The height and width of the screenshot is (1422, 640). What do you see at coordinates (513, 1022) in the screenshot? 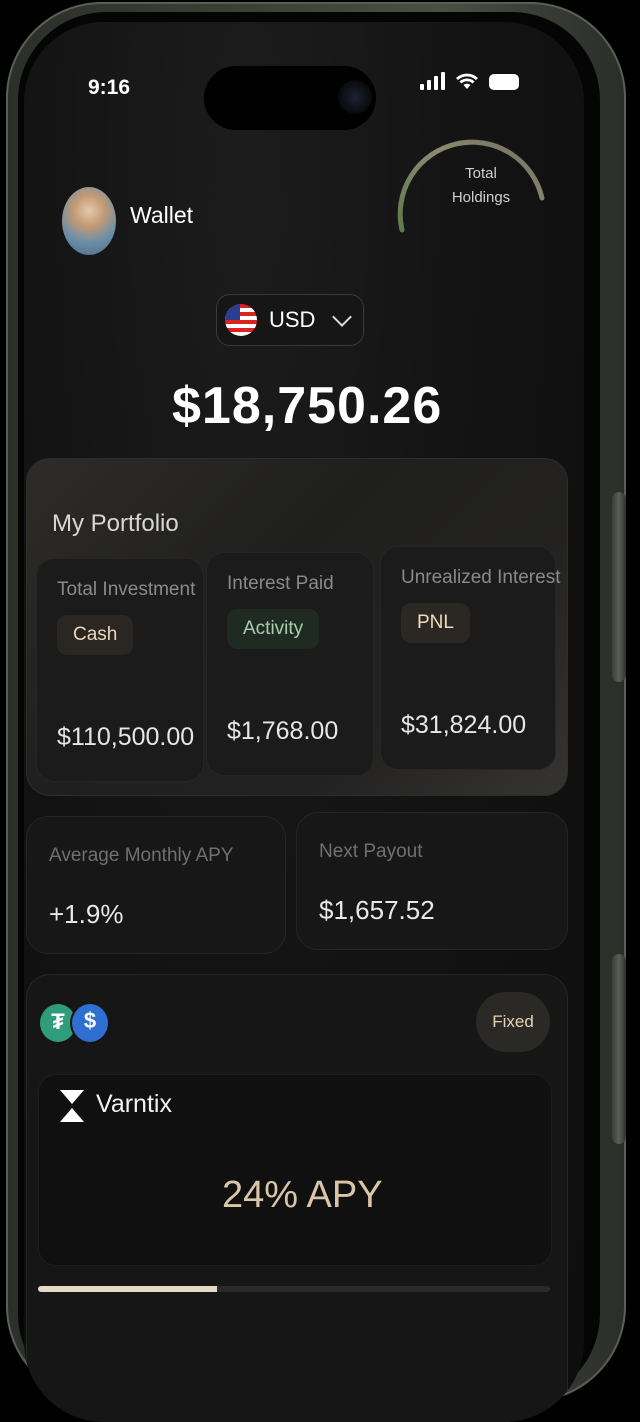
I see `fixed-badge: Fixed` at bounding box center [513, 1022].